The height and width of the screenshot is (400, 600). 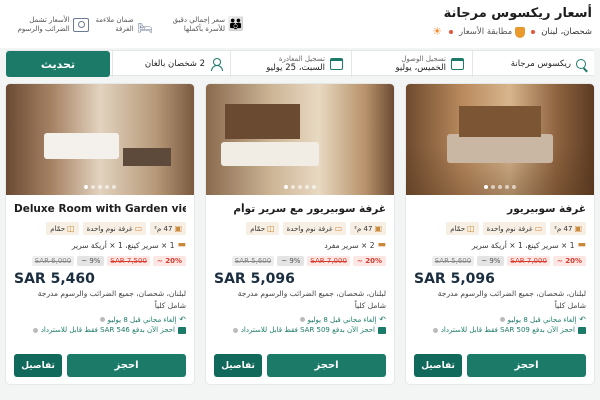 I want to click on checkout-label: تسجيل المغادرة, so click(x=301, y=59).